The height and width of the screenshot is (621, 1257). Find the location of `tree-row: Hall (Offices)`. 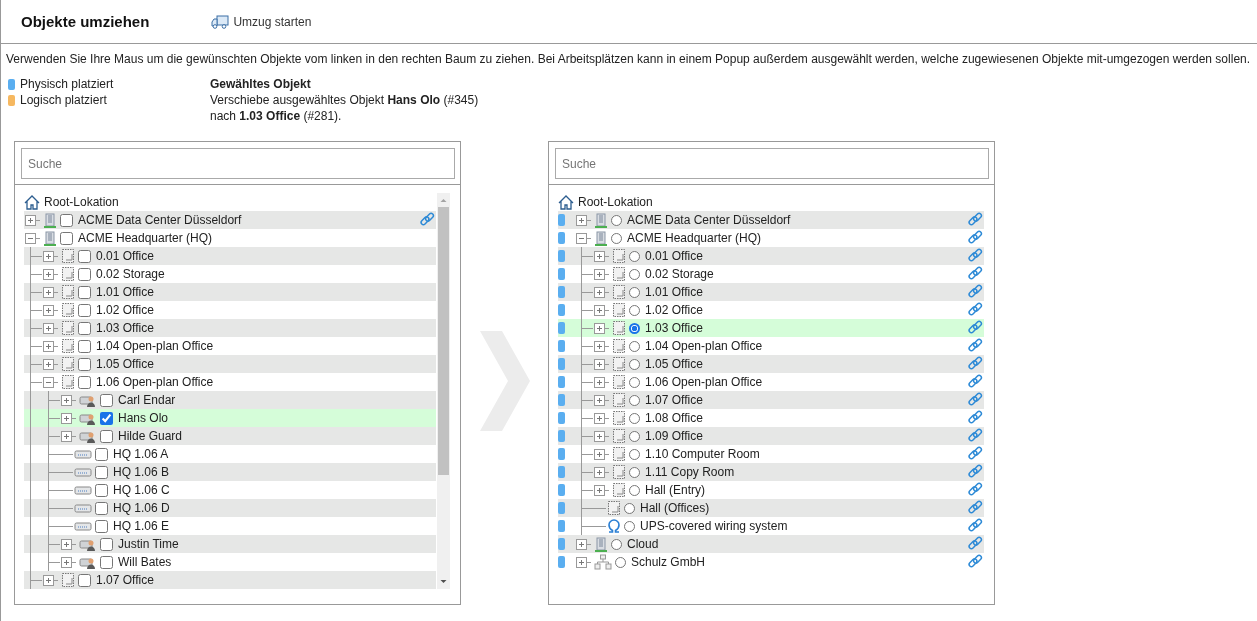

tree-row: Hall (Offices) is located at coordinates (771, 508).